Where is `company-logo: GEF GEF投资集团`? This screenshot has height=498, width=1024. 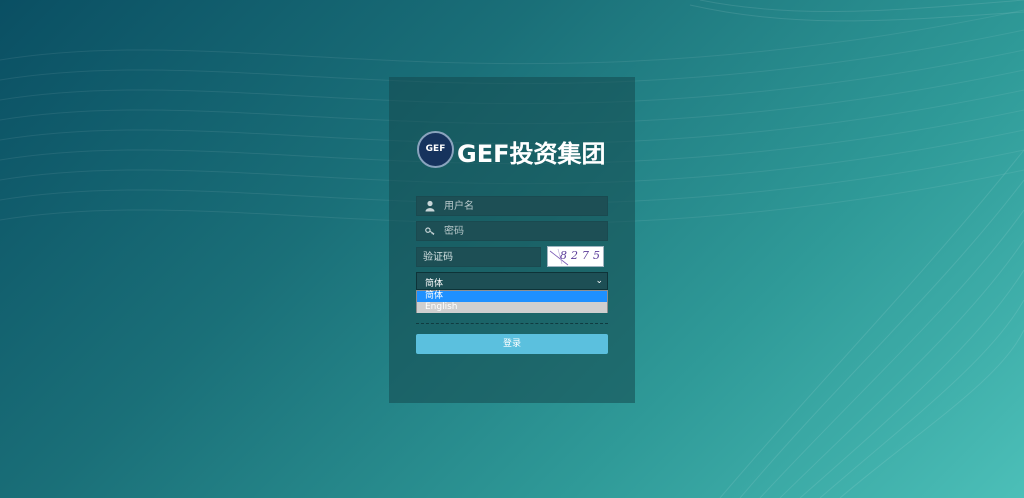 company-logo: GEF GEF投资集团 is located at coordinates (513, 151).